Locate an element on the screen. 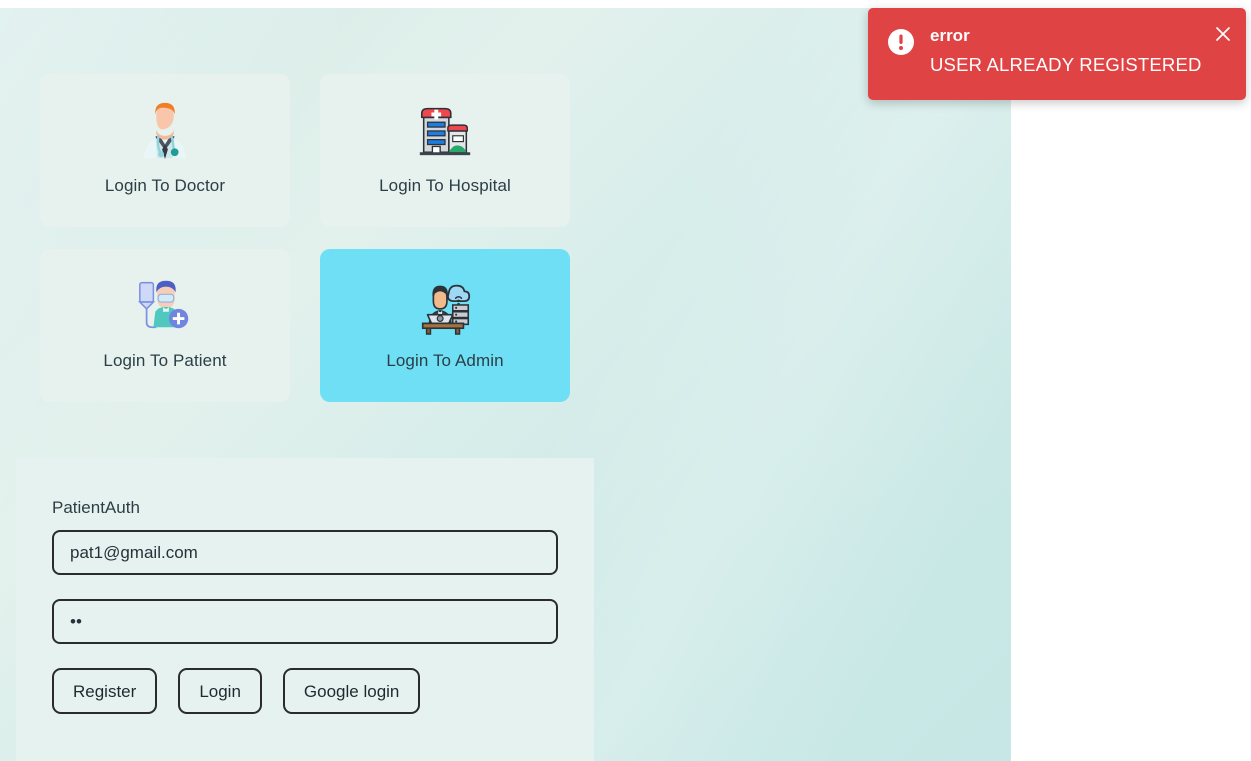  hospital-building-icon is located at coordinates (445, 129).